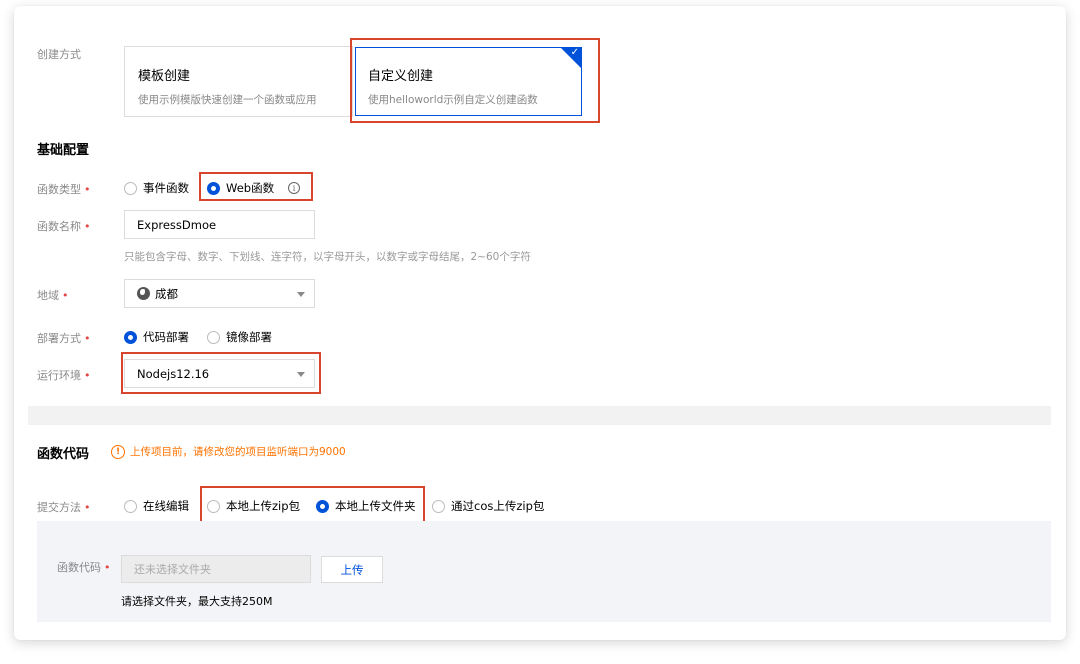  I want to click on func-name-input: ExpressDmoe, so click(219, 224).